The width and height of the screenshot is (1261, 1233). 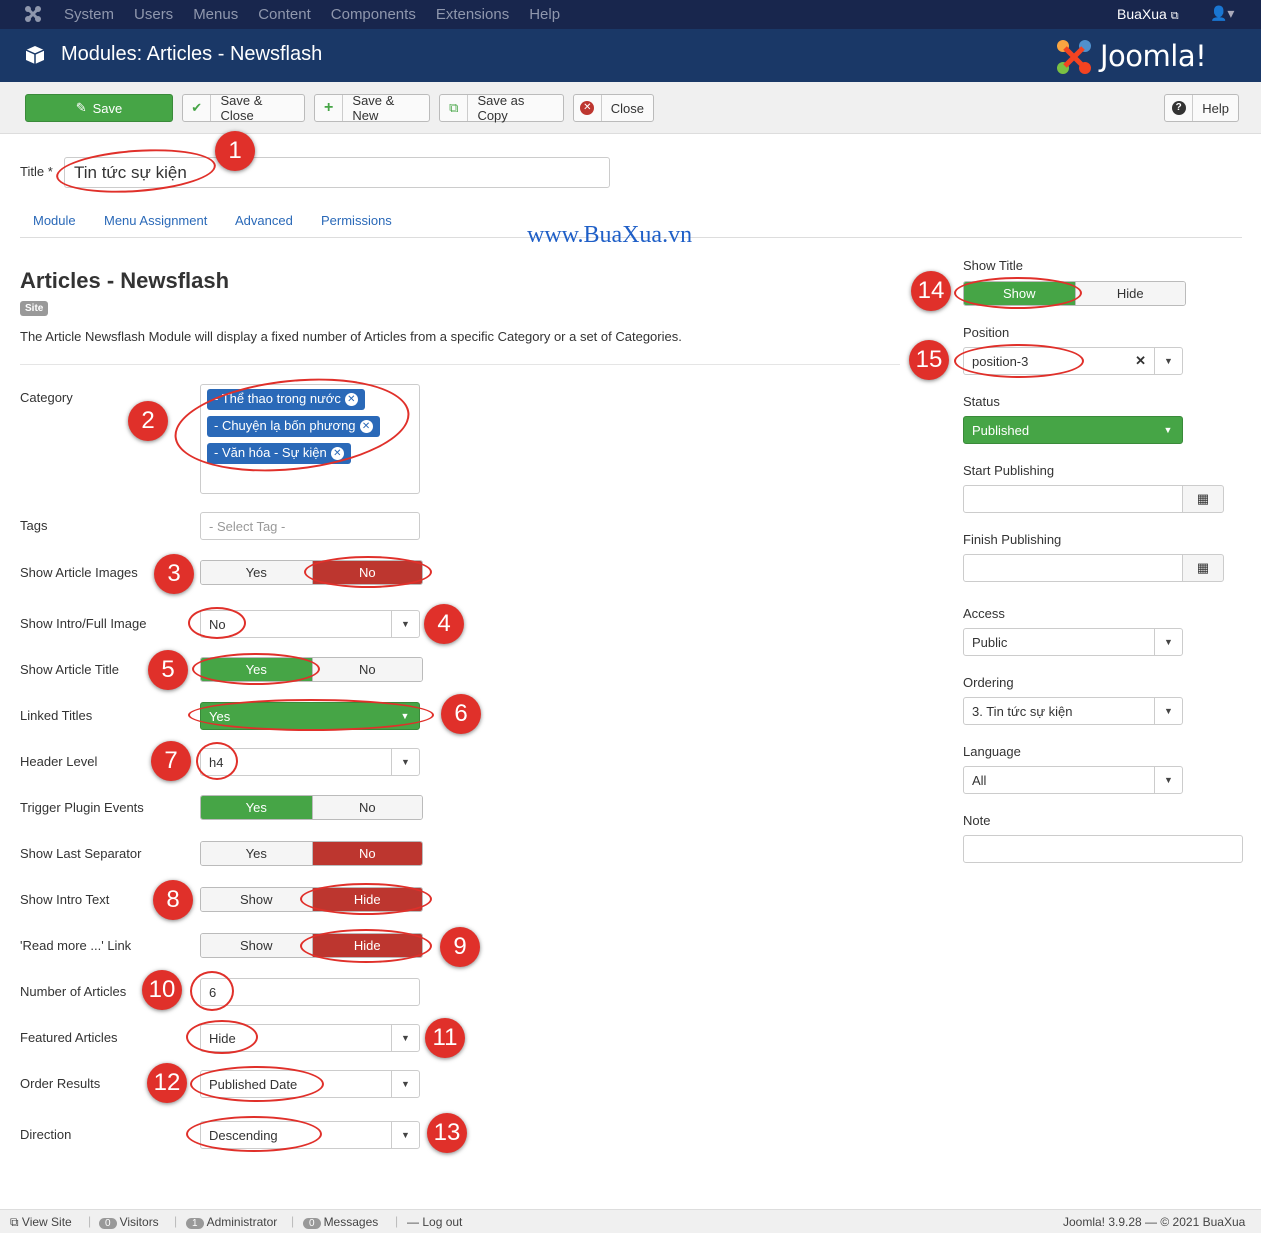 I want to click on tab-module: Module, so click(x=54, y=220).